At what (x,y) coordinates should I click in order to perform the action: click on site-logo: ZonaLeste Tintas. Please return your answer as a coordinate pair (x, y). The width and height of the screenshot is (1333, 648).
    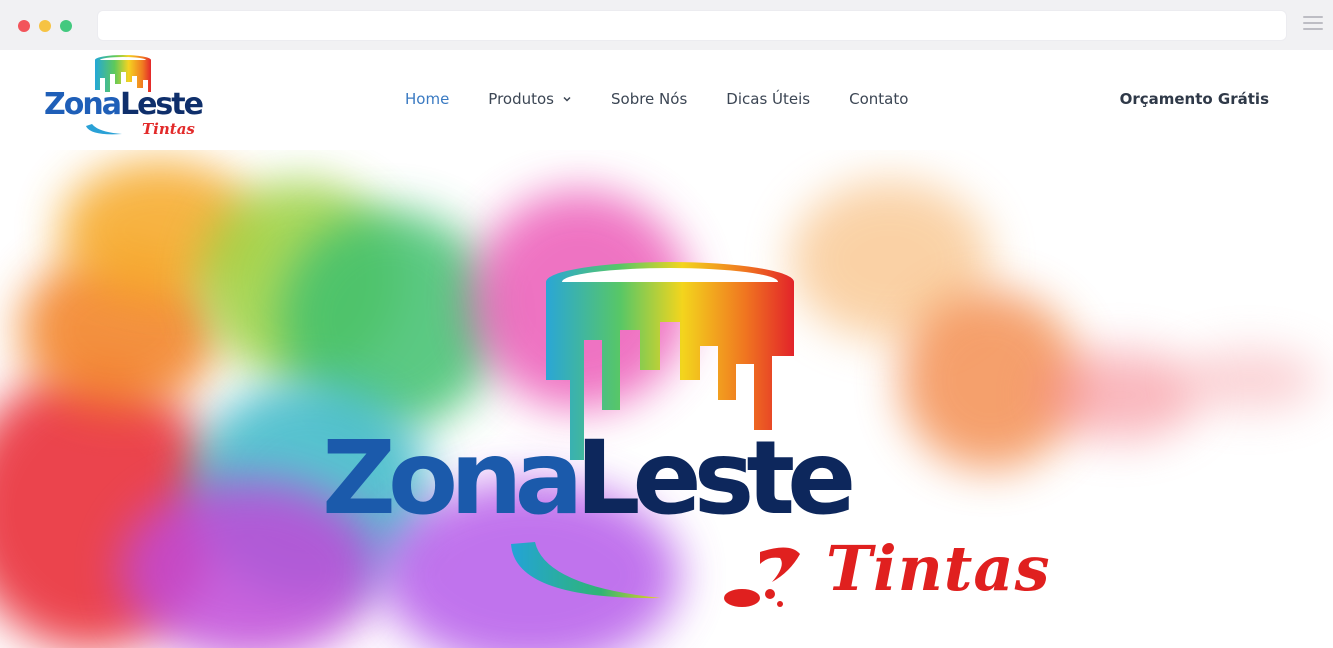
    Looking at the image, I should click on (124, 98).